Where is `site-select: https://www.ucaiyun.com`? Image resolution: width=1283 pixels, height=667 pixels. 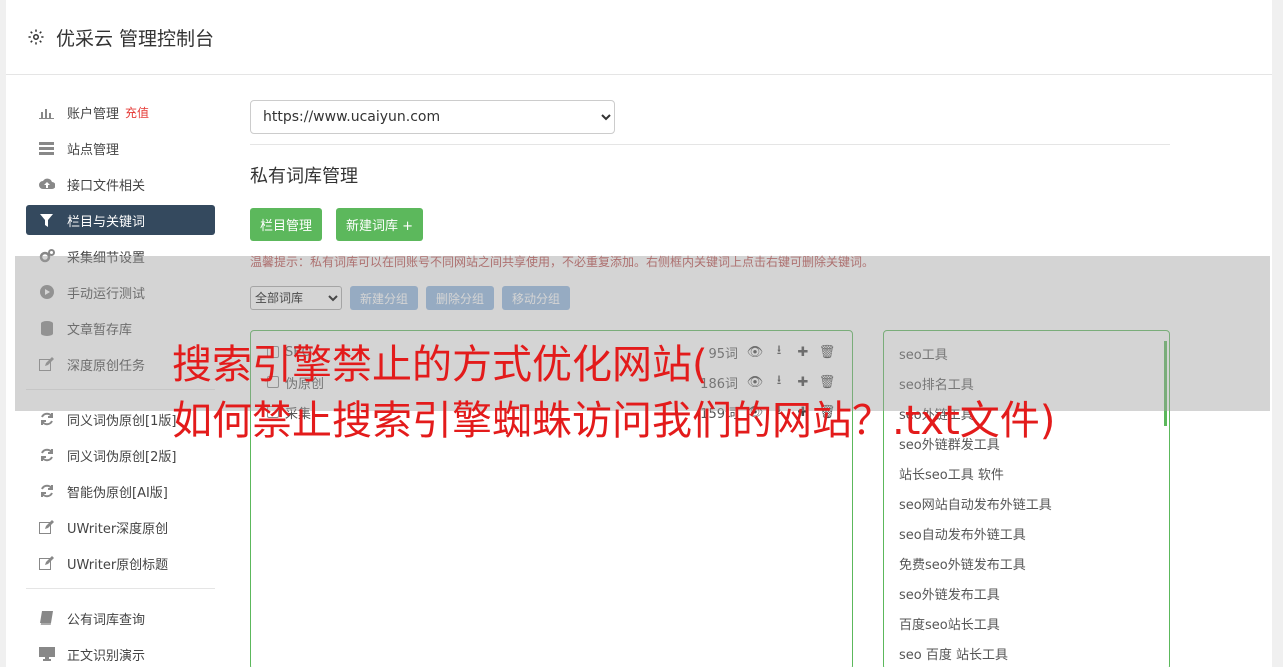
site-select: https://www.ucaiyun.com is located at coordinates (432, 117).